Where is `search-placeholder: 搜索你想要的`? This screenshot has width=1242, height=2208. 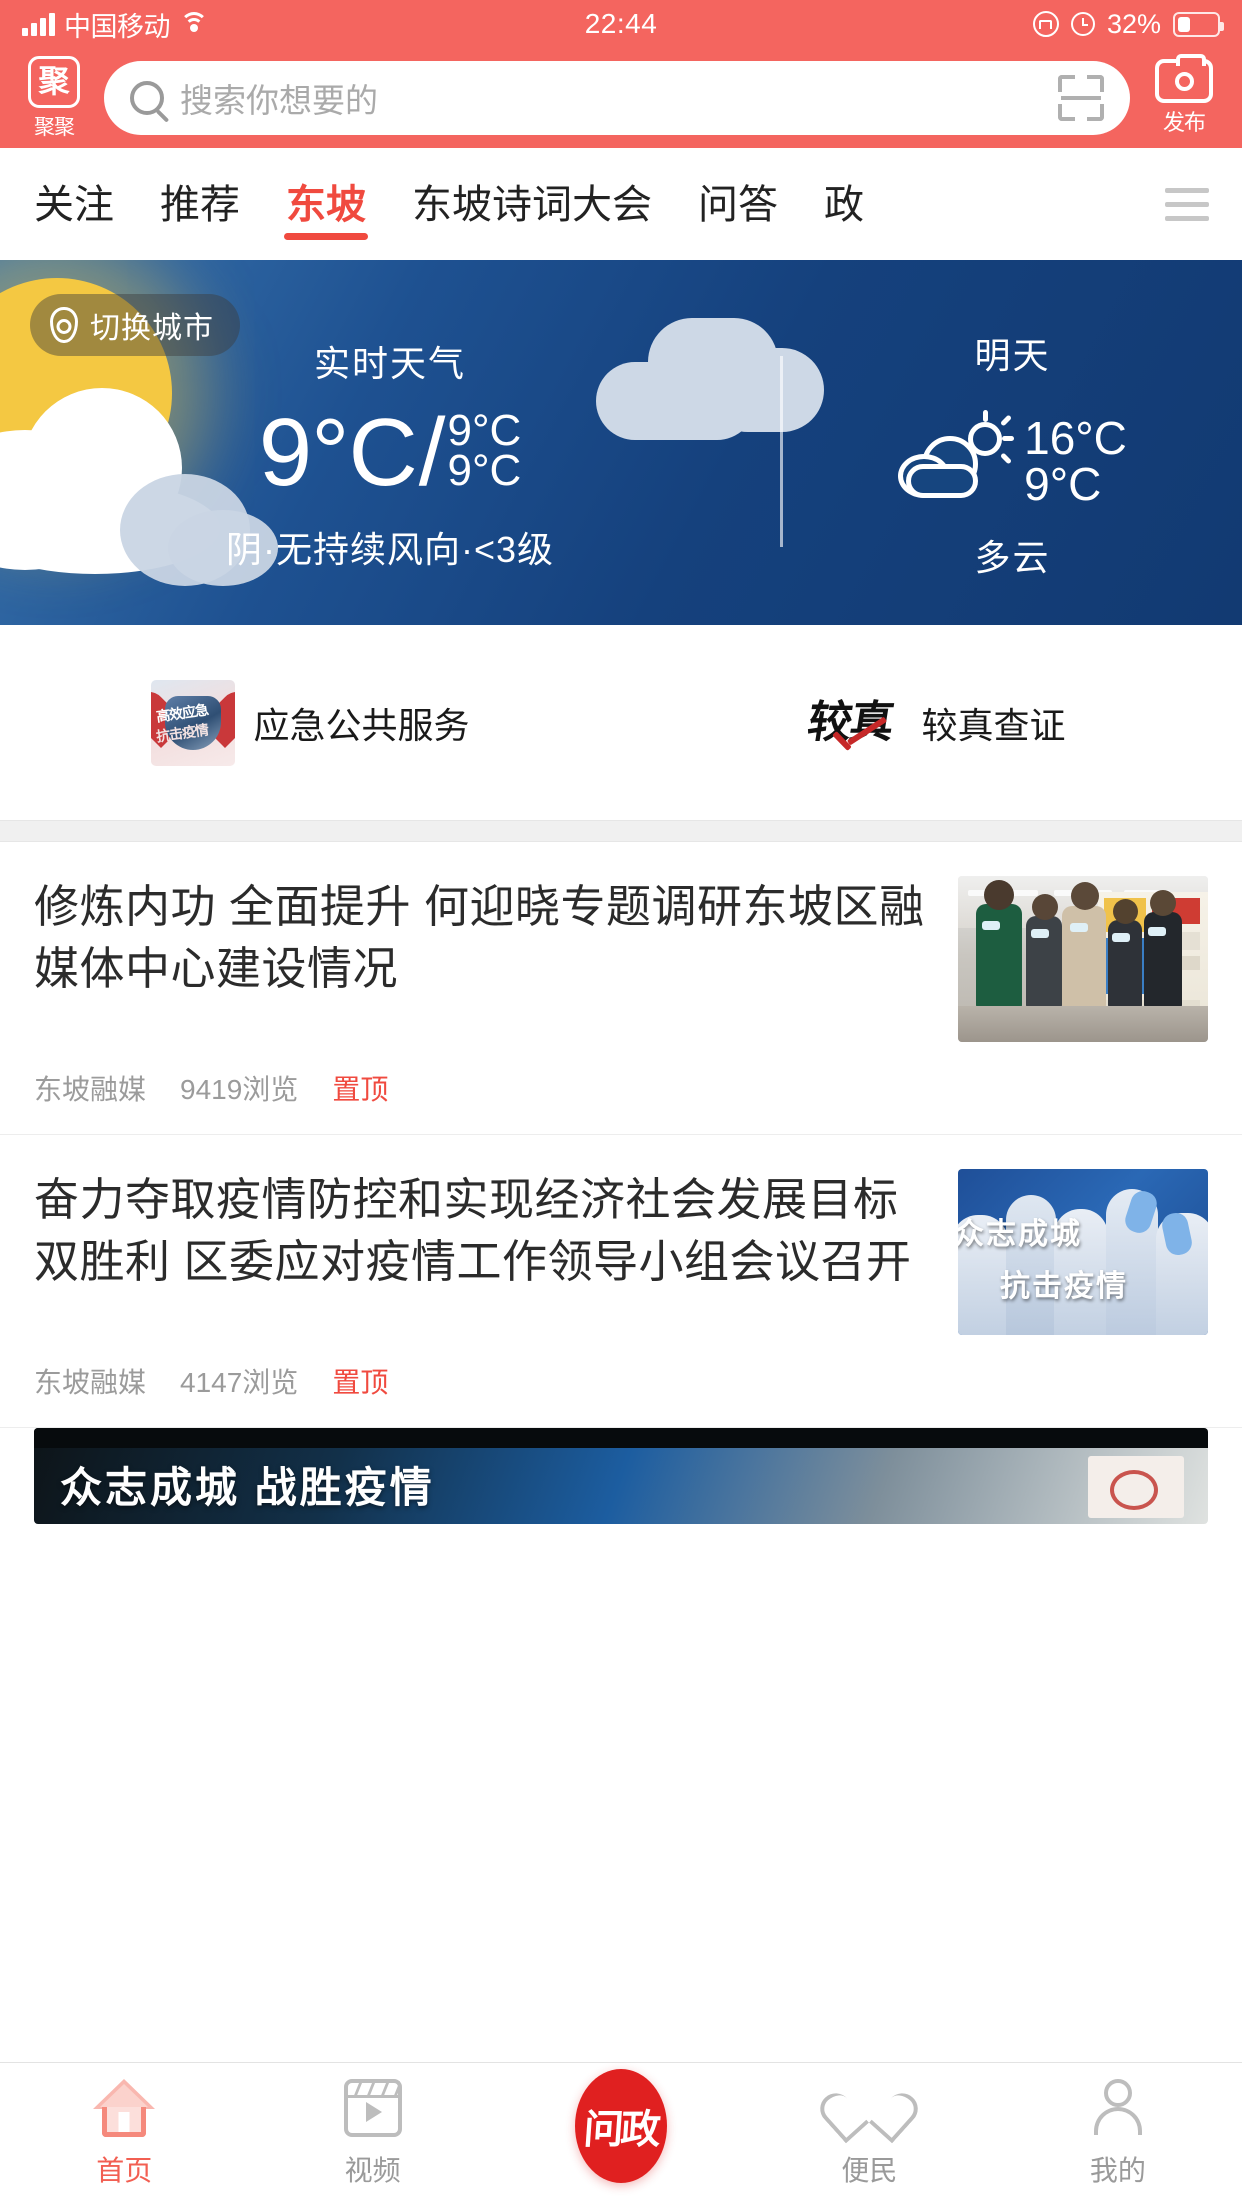 search-placeholder: 搜索你想要的 is located at coordinates (279, 100).